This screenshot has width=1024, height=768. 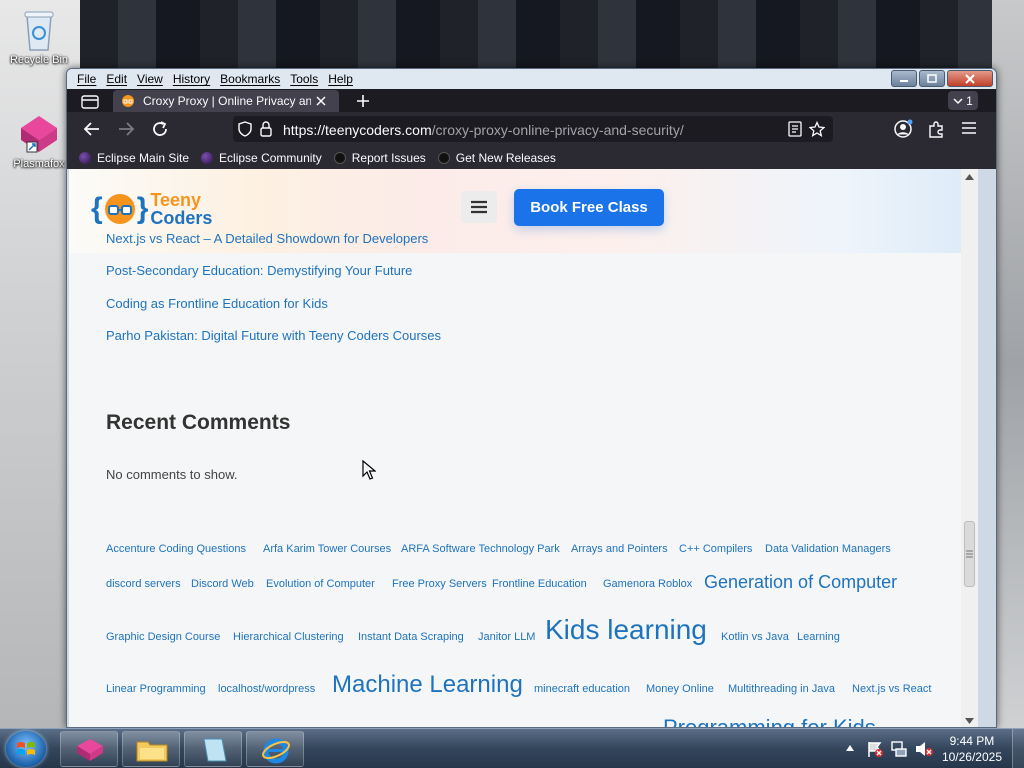 I want to click on tag-link: Discord Web, so click(x=222, y=584).